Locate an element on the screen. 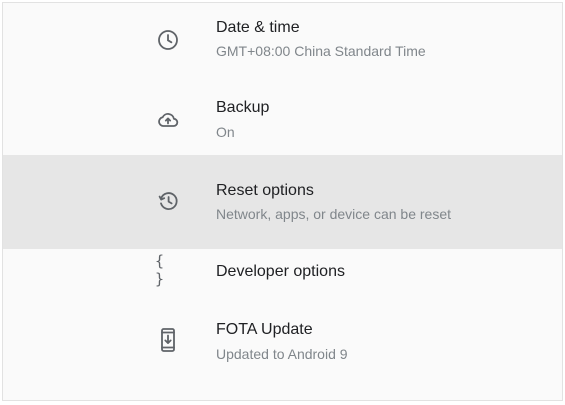 This screenshot has width=565, height=405. settings-item-subtitle: Network, apps, or device can be reset is located at coordinates (334, 214).